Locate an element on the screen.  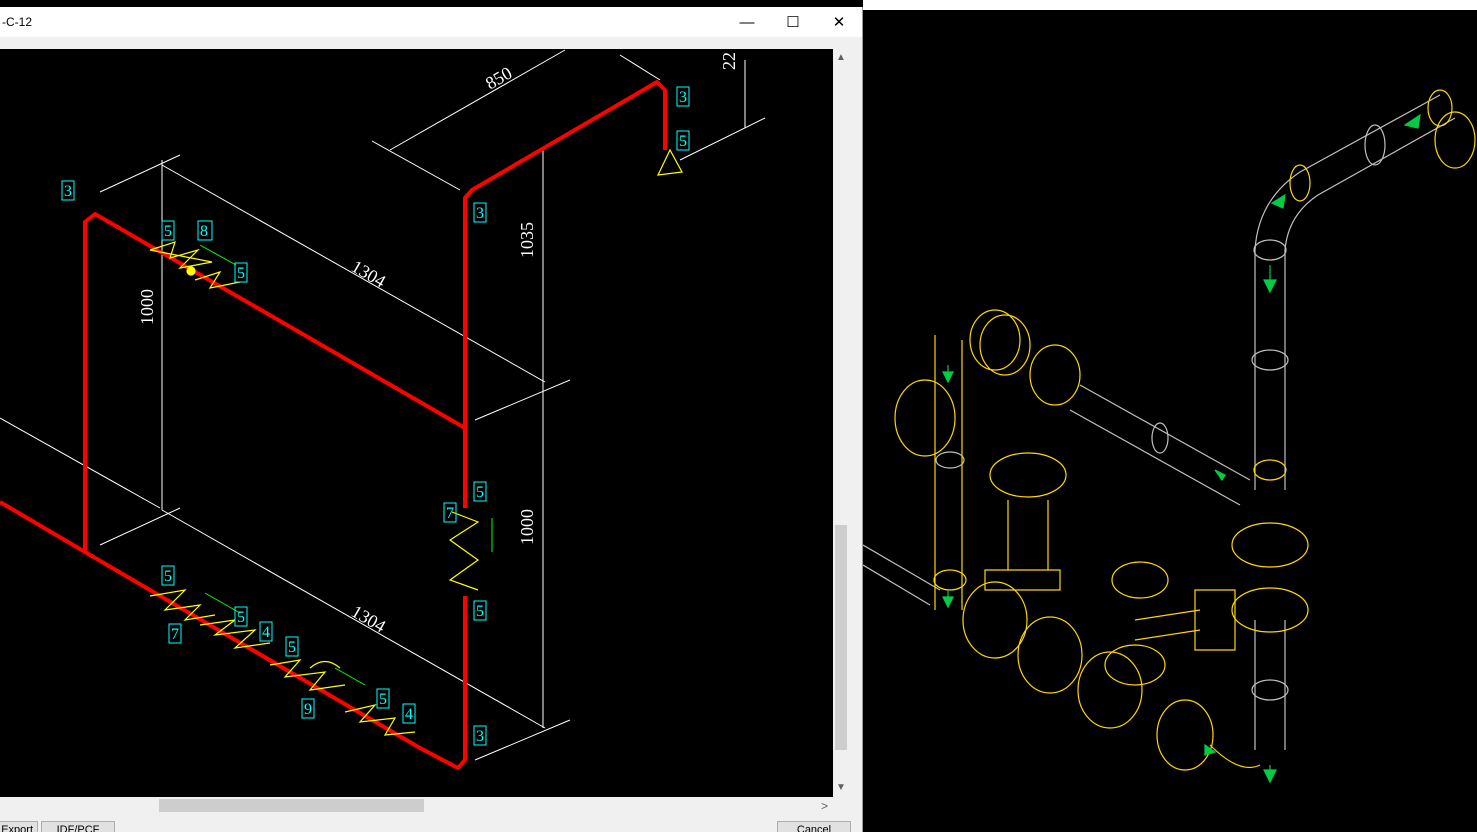
dimension-label: 1035 is located at coordinates (527, 240).